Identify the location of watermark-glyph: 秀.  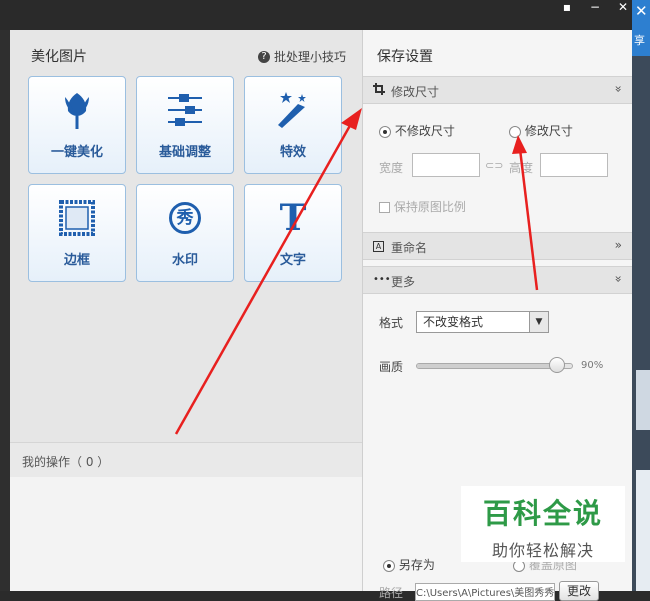
(185, 218).